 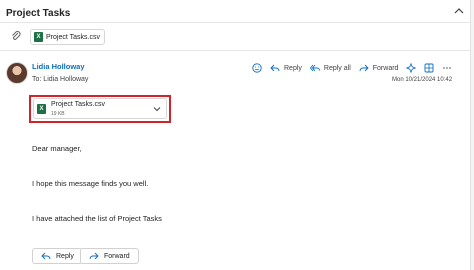 I want to click on collapse-chevron-icon, so click(x=459, y=11).